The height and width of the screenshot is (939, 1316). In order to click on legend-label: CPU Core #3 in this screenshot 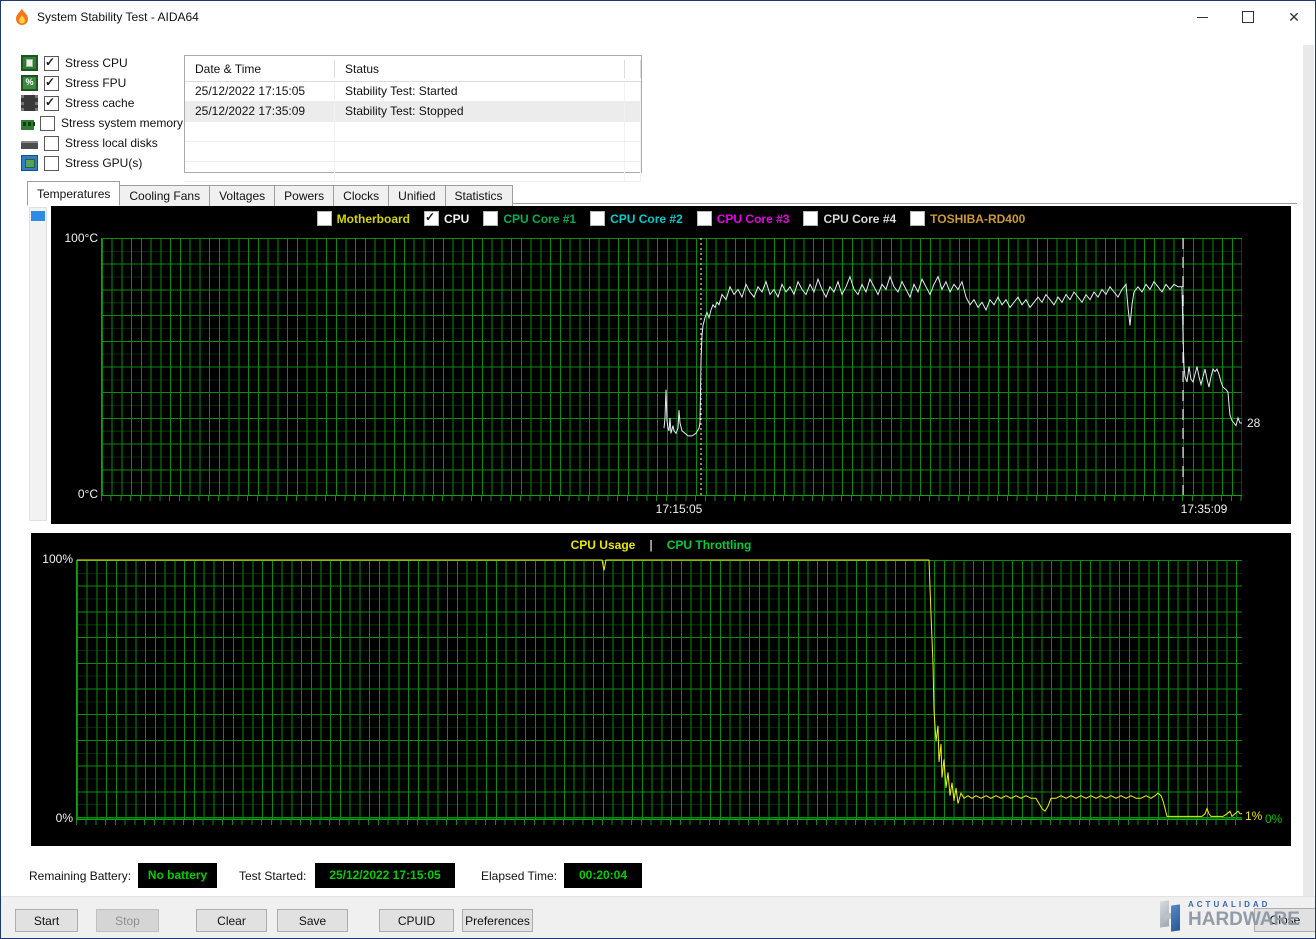, I will do `click(753, 218)`.